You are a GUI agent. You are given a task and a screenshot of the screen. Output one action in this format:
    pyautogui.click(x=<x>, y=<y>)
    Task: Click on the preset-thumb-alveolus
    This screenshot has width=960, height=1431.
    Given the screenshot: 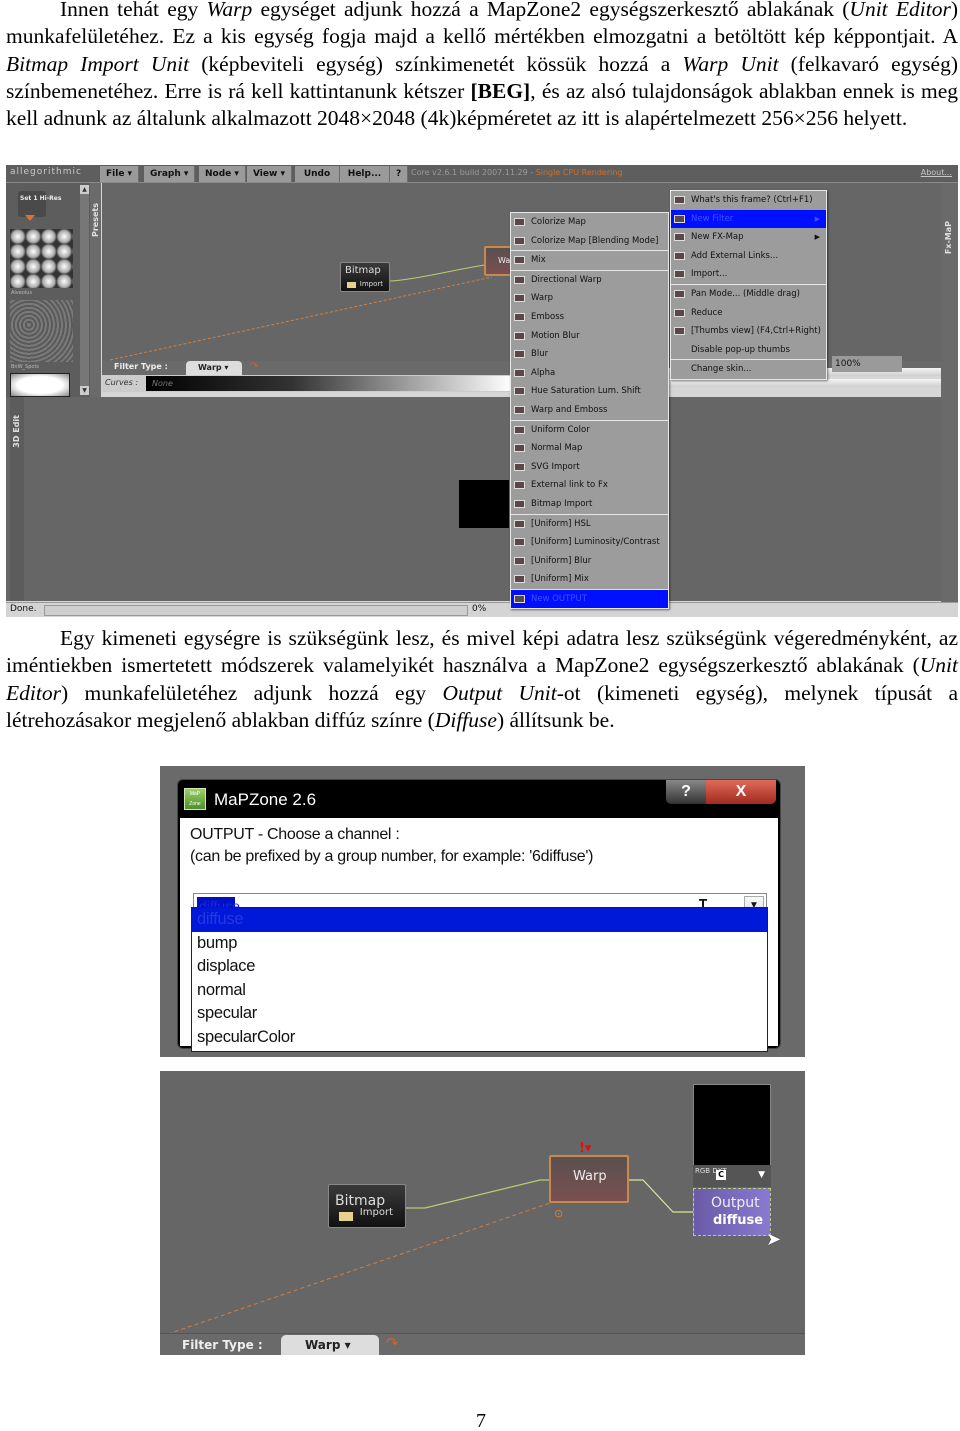 What is the action you would take?
    pyautogui.click(x=41, y=258)
    